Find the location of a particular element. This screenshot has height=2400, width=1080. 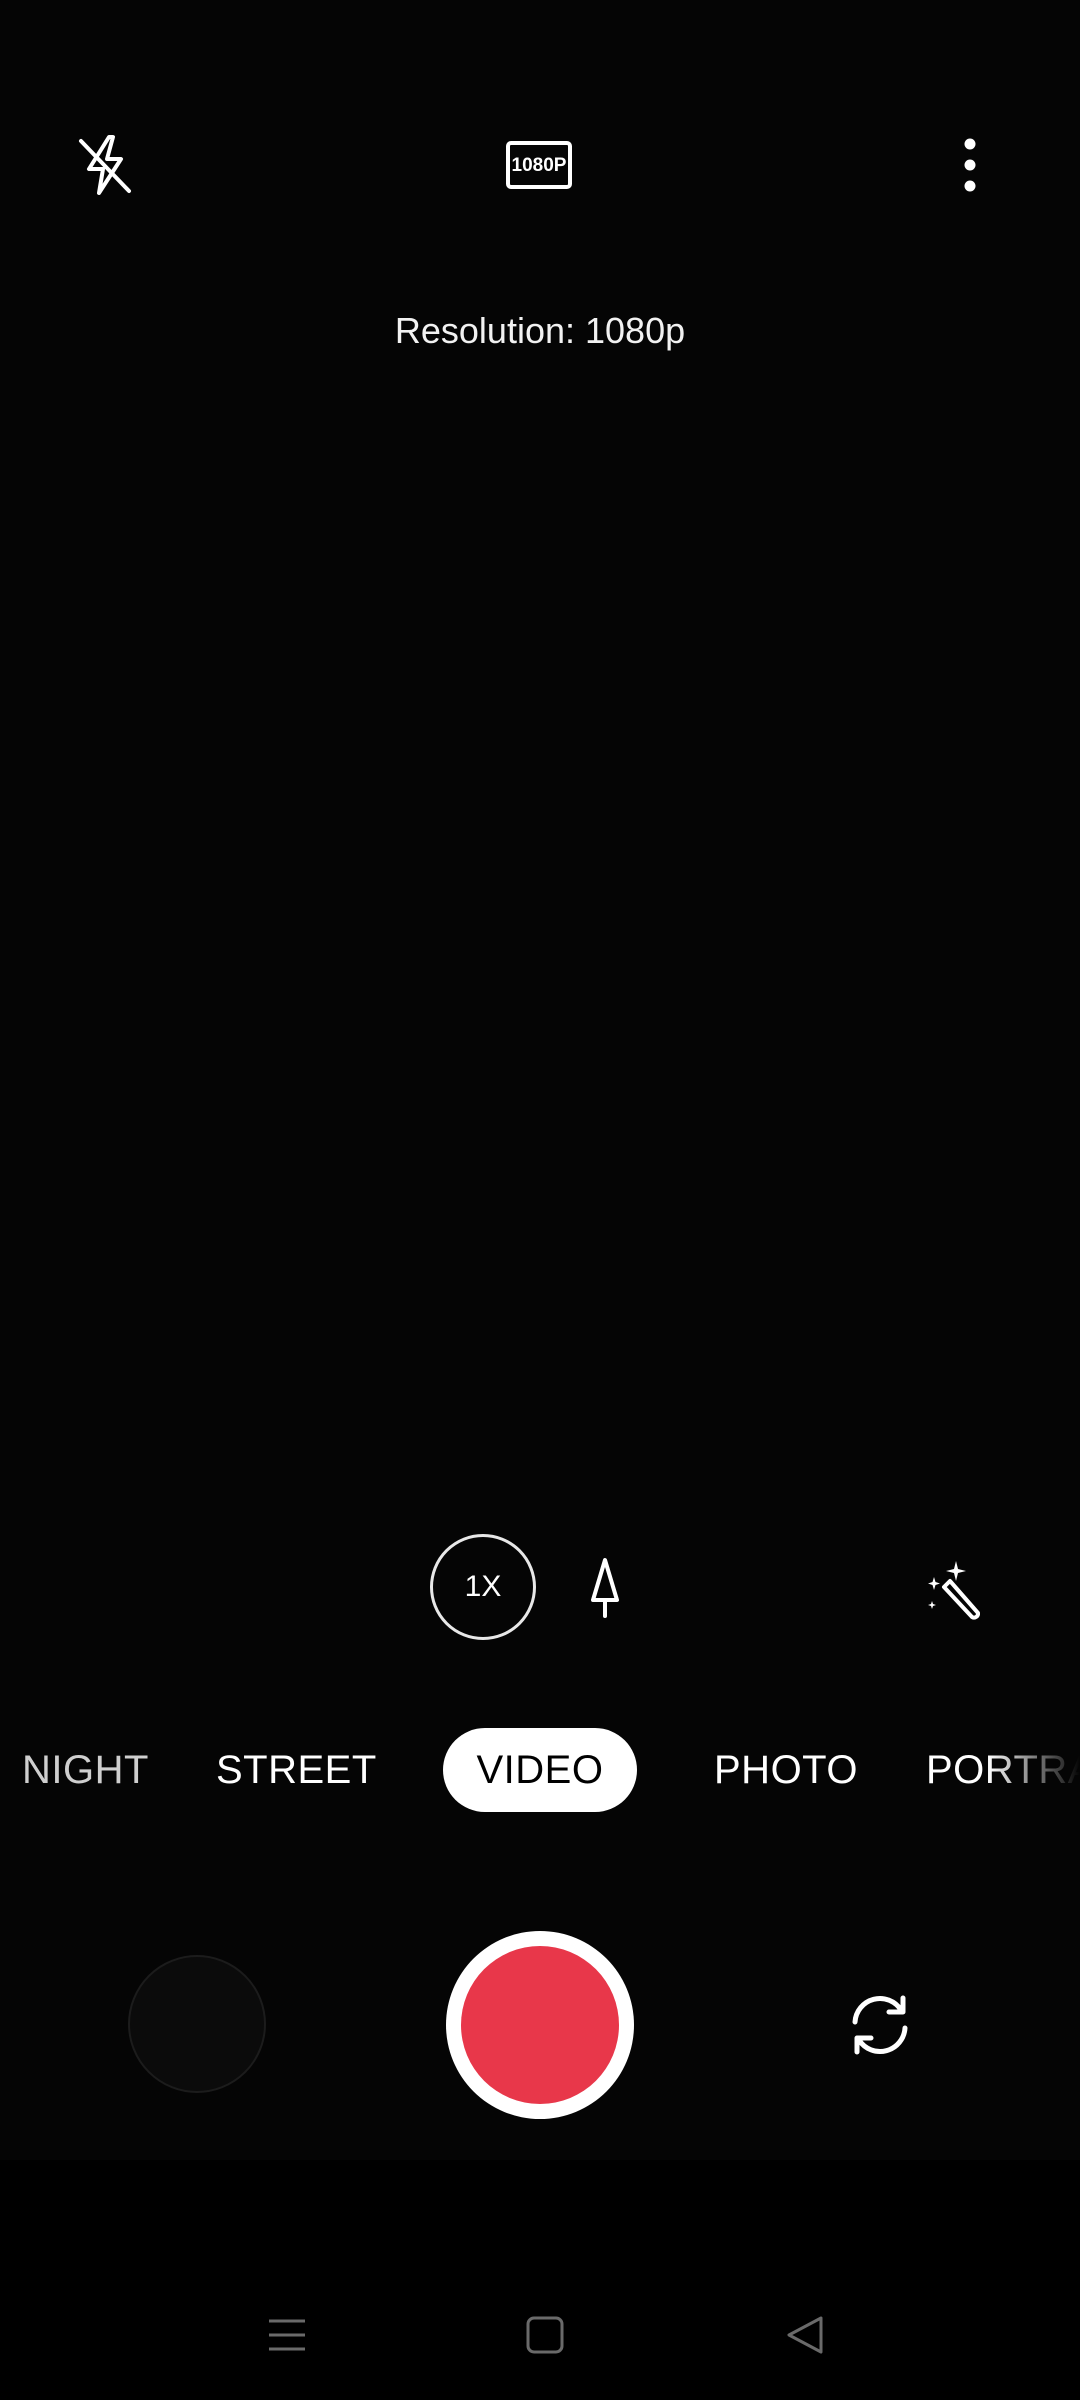

gallery-thumbnail-button is located at coordinates (197, 2024).